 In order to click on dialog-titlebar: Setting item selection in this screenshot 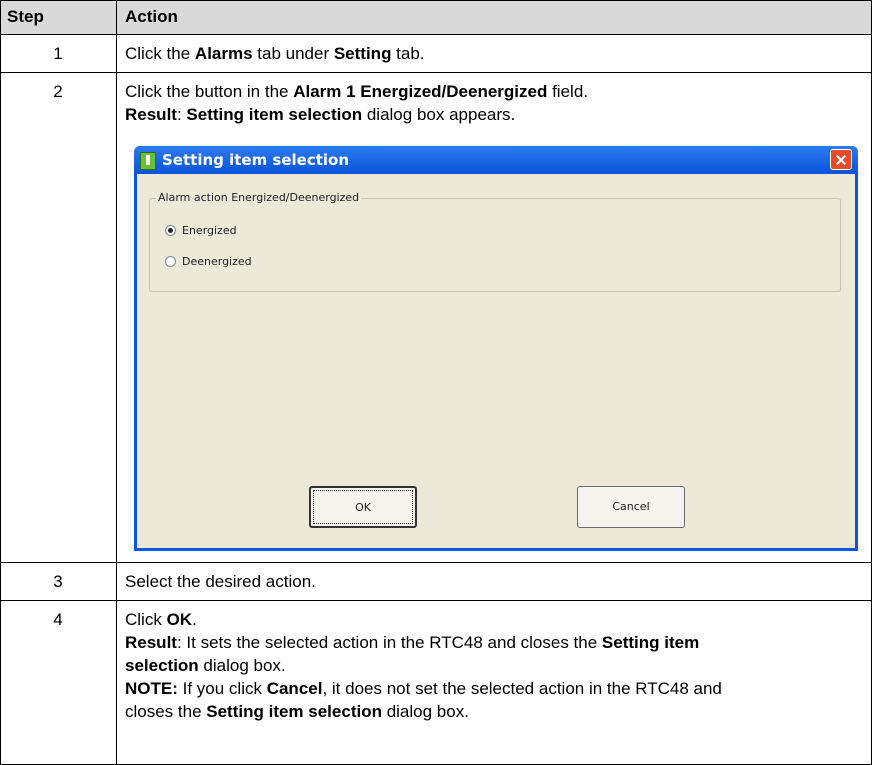, I will do `click(496, 160)`.